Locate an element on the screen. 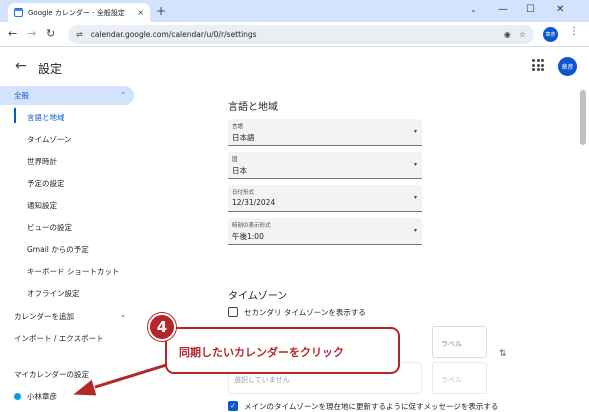 This screenshot has height=412, width=589. update-timezone-label: メインのタイムゾーンを現在地に更新するように促すメッセージを表示する is located at coordinates (371, 406).